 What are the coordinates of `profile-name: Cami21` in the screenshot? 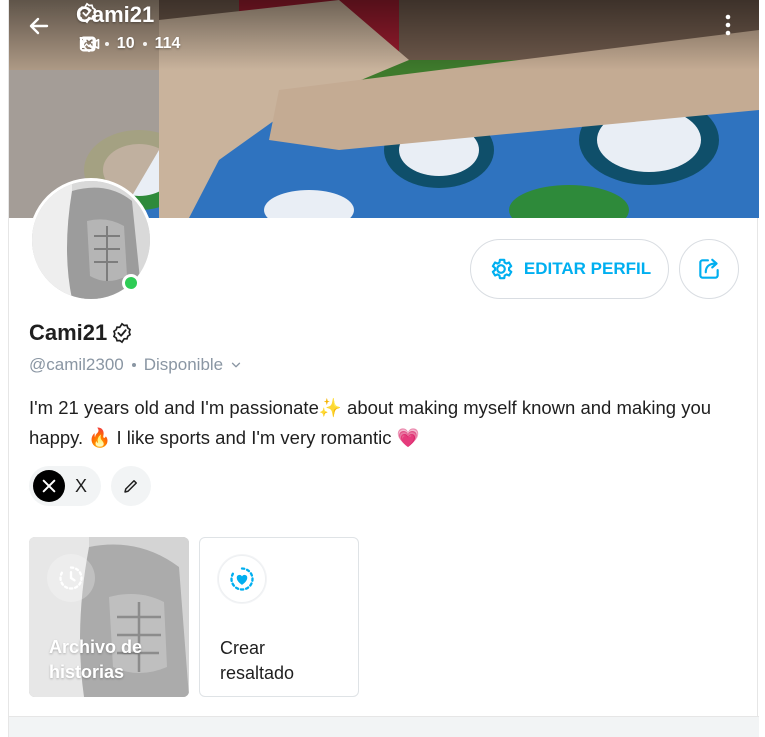 It's located at (68, 332).